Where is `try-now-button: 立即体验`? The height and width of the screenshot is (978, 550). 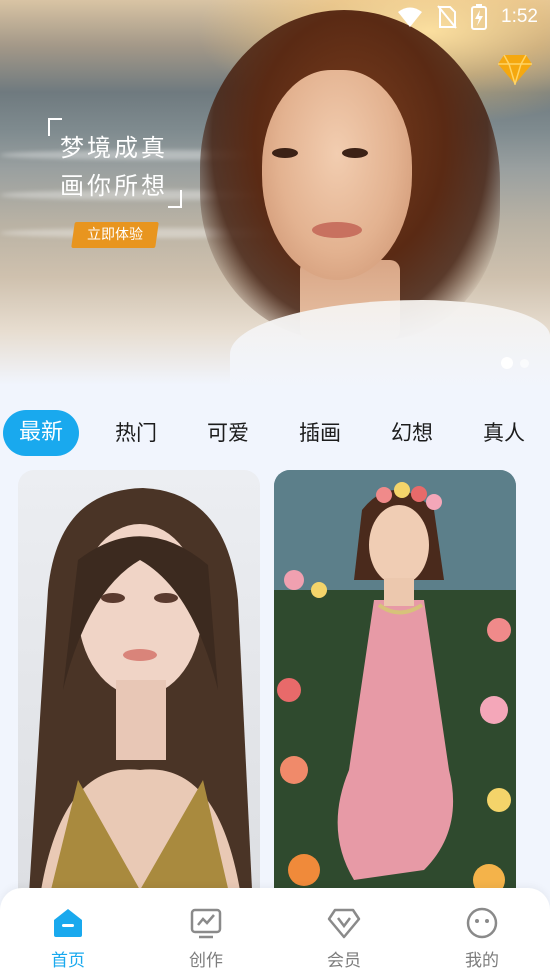
try-now-button: 立即体验 is located at coordinates (115, 235).